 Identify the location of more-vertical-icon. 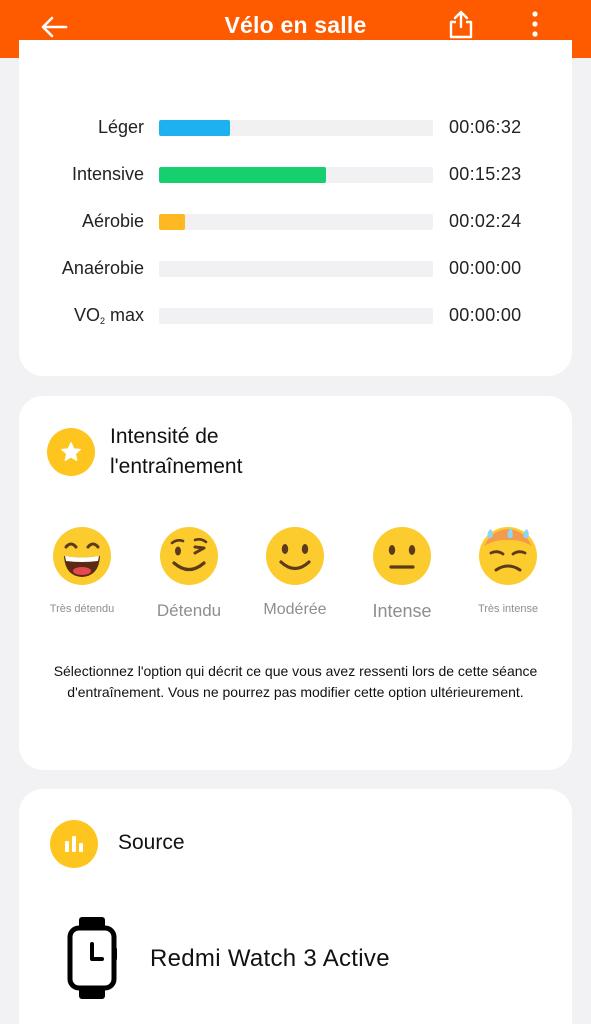
(535, 24).